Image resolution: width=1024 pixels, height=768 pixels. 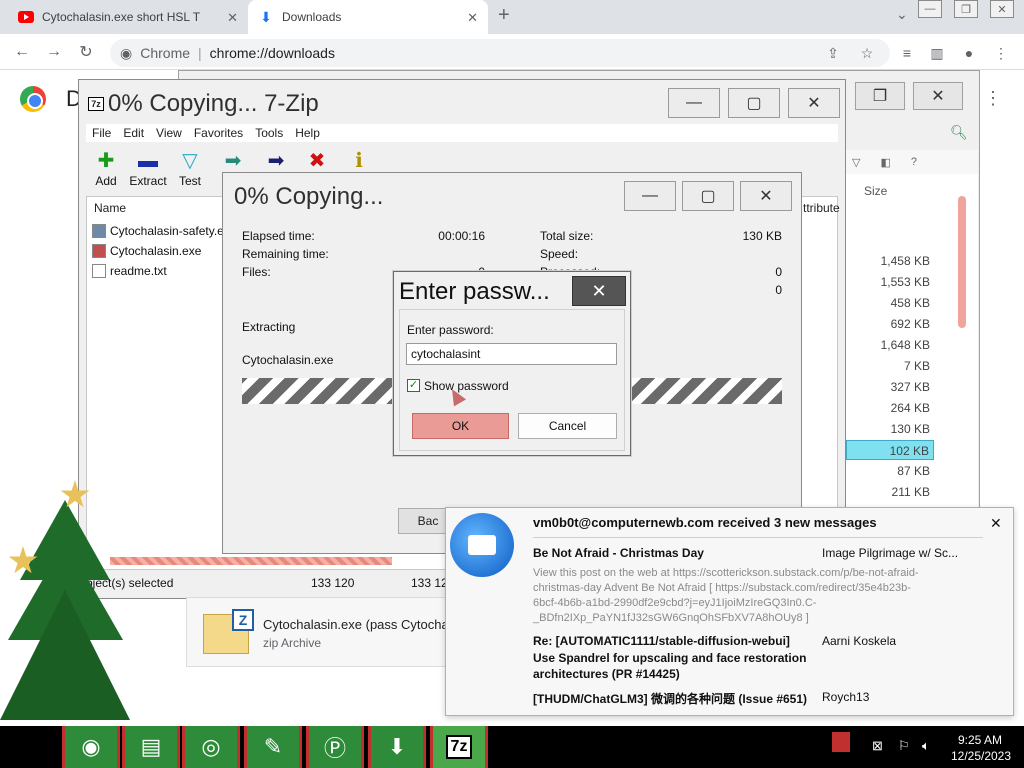 I want to click on tab-youtube: Cytochalasin.exe short HSL T ✕, so click(x=128, y=17).